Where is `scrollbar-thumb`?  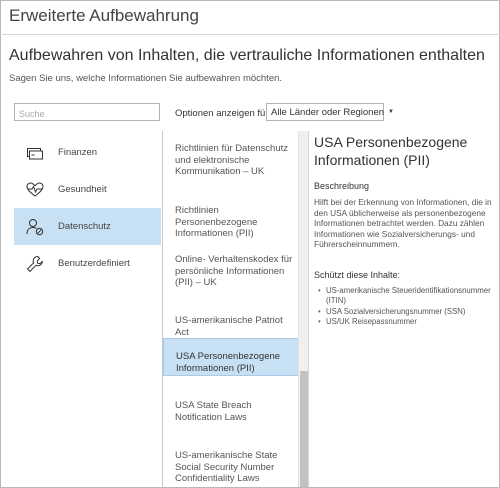
scrollbar-thumb is located at coordinates (304, 429).